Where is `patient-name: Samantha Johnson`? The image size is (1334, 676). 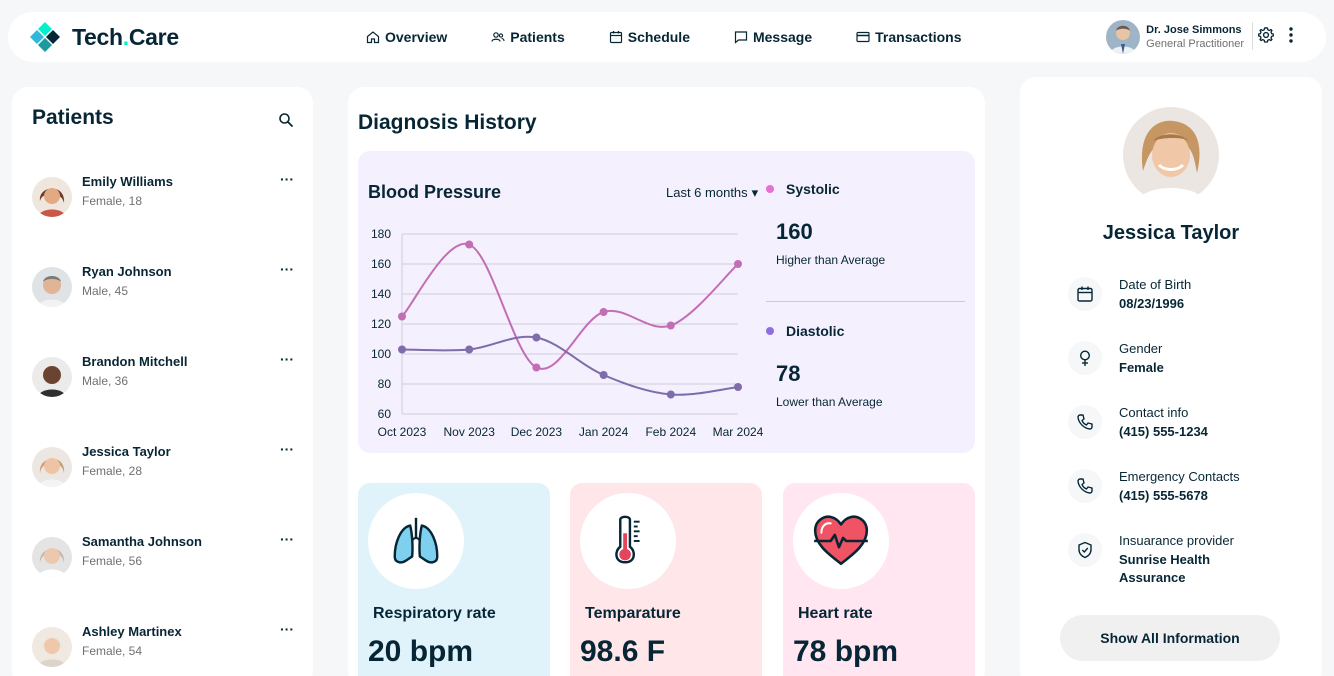 patient-name: Samantha Johnson is located at coordinates (142, 541).